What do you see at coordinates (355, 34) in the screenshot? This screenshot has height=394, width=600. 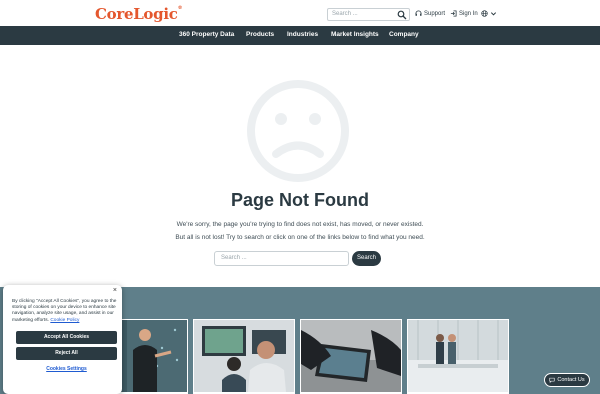 I see `nav-item-market-insights: Market Insights` at bounding box center [355, 34].